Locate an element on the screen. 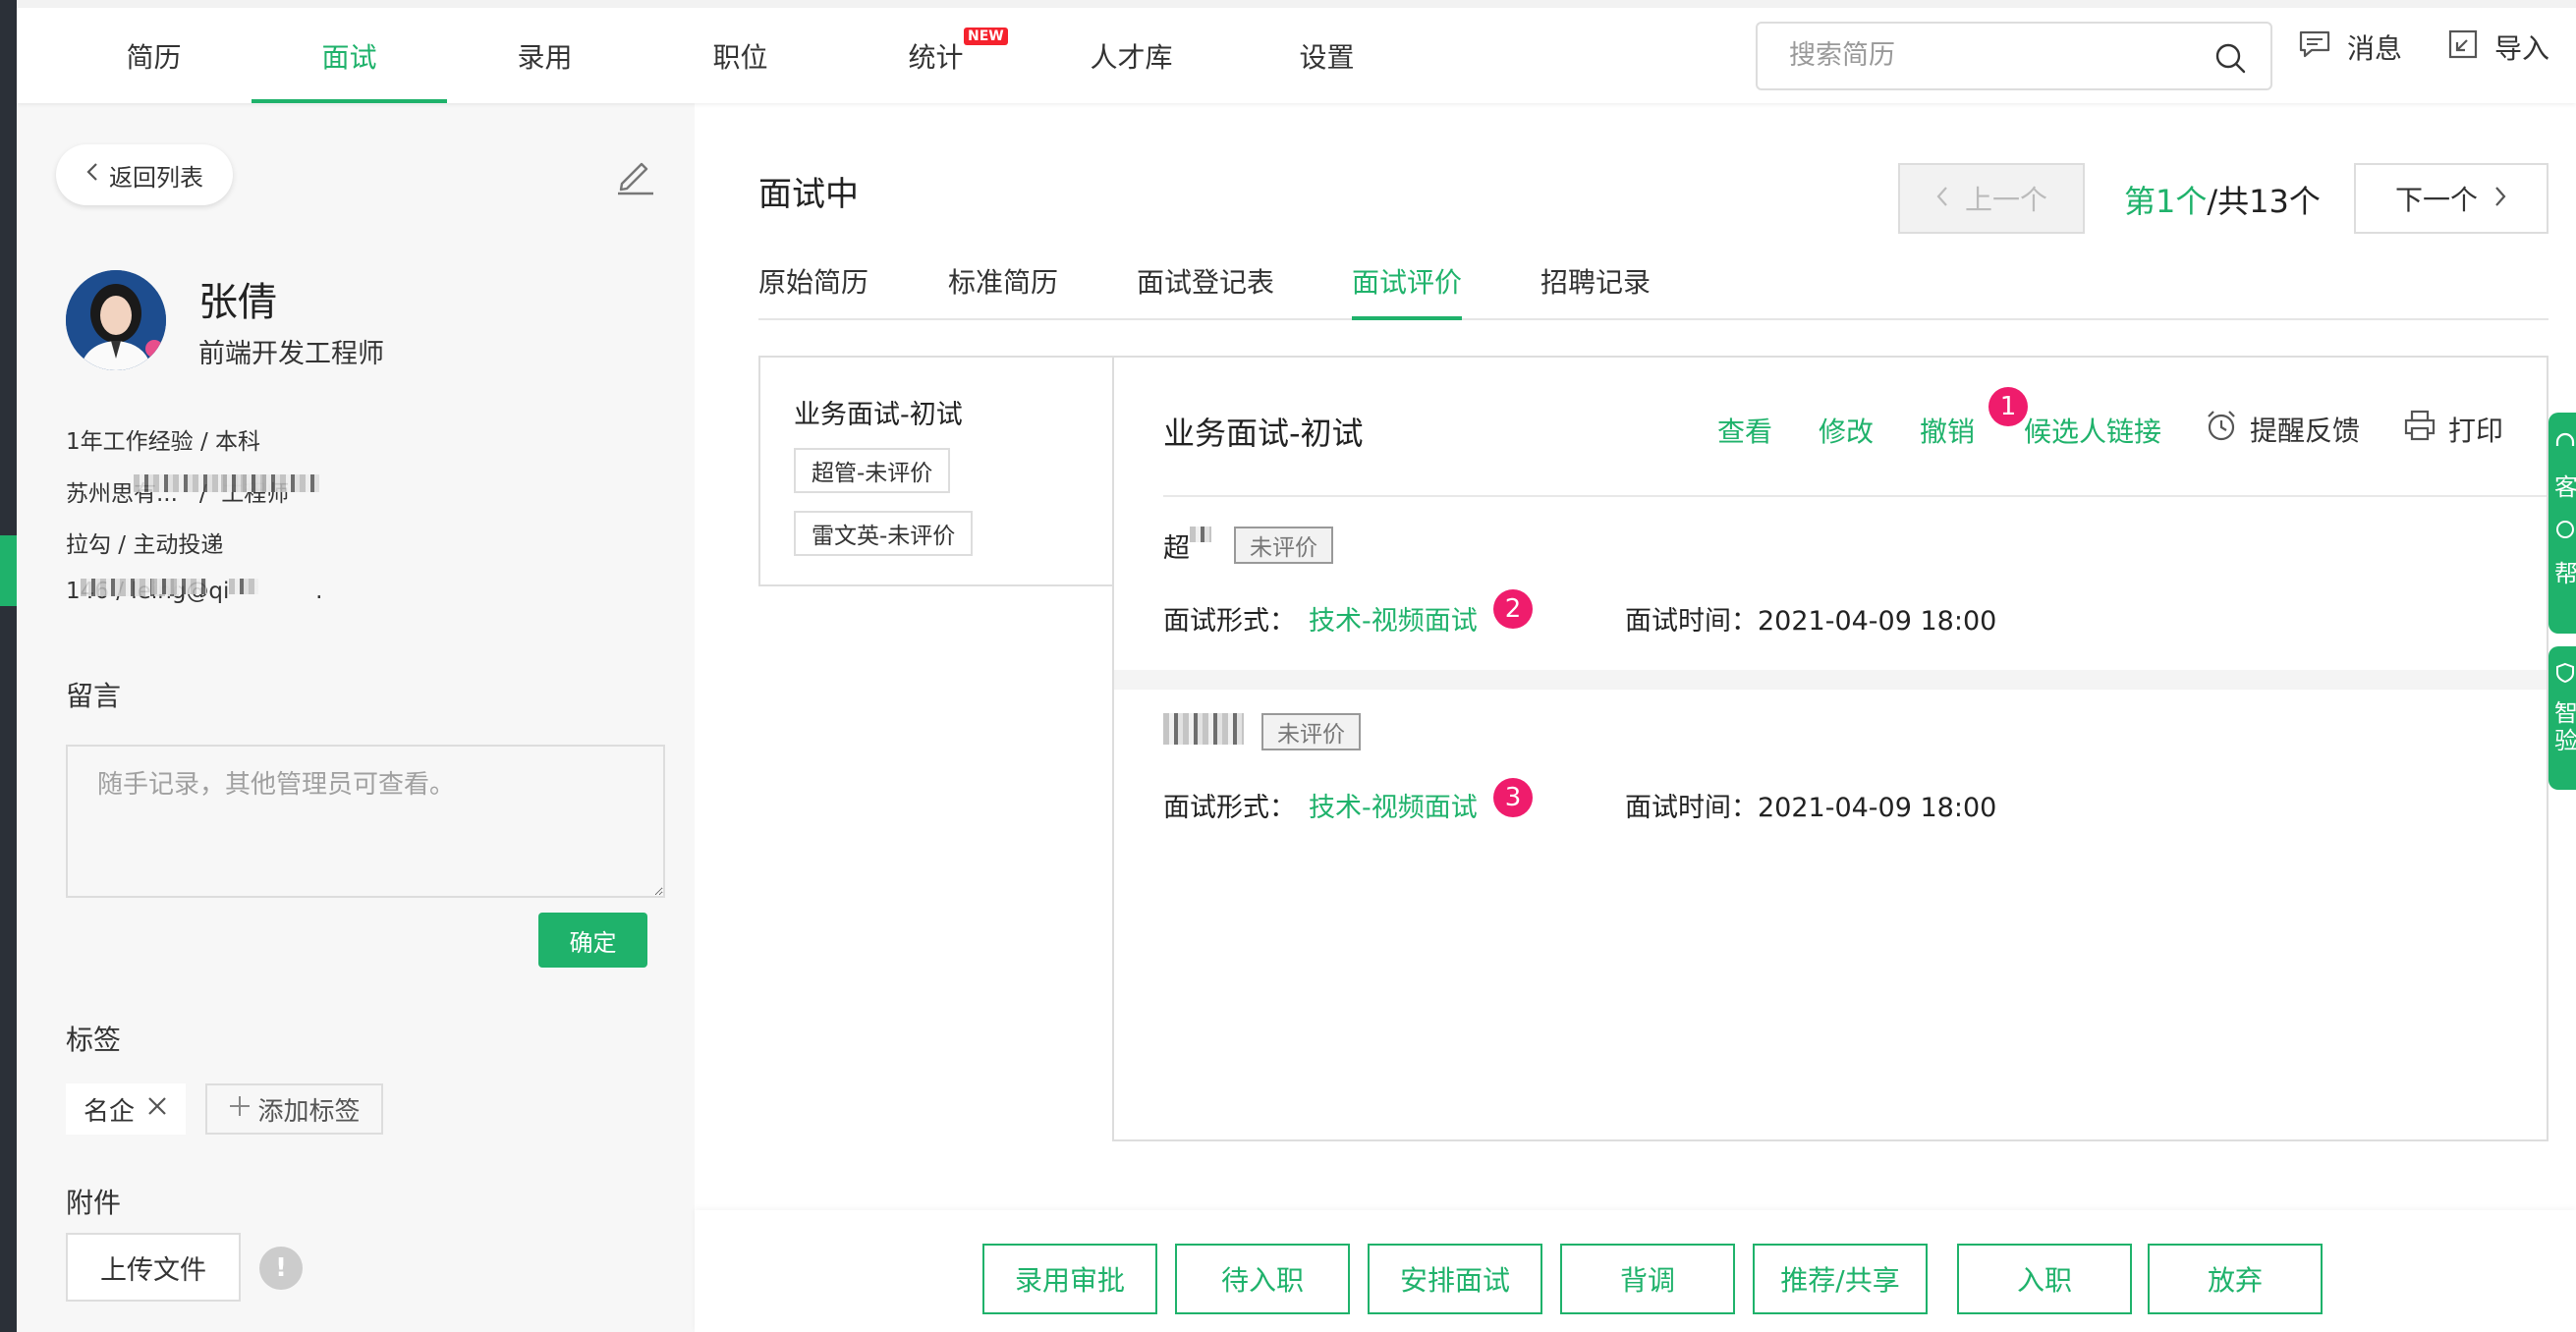 This screenshot has width=2576, height=1332. tab-original-resume: 原始简历 is located at coordinates (813, 288).